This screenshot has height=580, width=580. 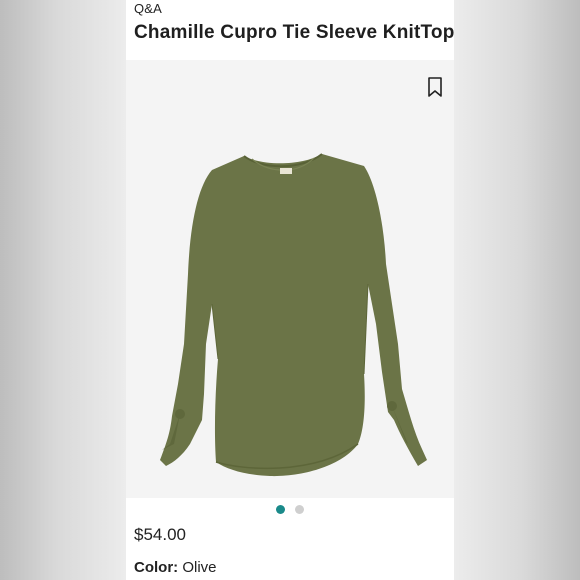 What do you see at coordinates (156, 567) in the screenshot?
I see `color-label: Color:` at bounding box center [156, 567].